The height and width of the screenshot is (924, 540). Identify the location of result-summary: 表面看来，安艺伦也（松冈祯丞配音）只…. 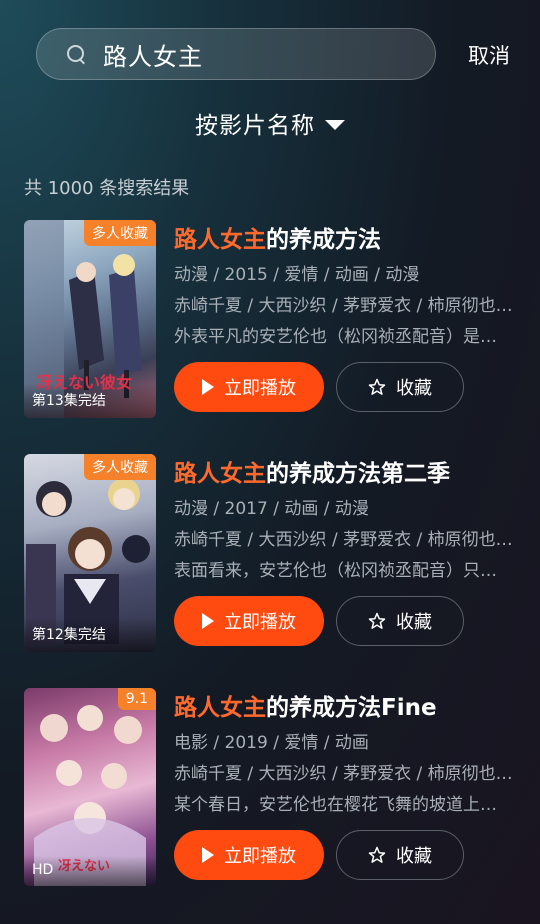
(335, 571).